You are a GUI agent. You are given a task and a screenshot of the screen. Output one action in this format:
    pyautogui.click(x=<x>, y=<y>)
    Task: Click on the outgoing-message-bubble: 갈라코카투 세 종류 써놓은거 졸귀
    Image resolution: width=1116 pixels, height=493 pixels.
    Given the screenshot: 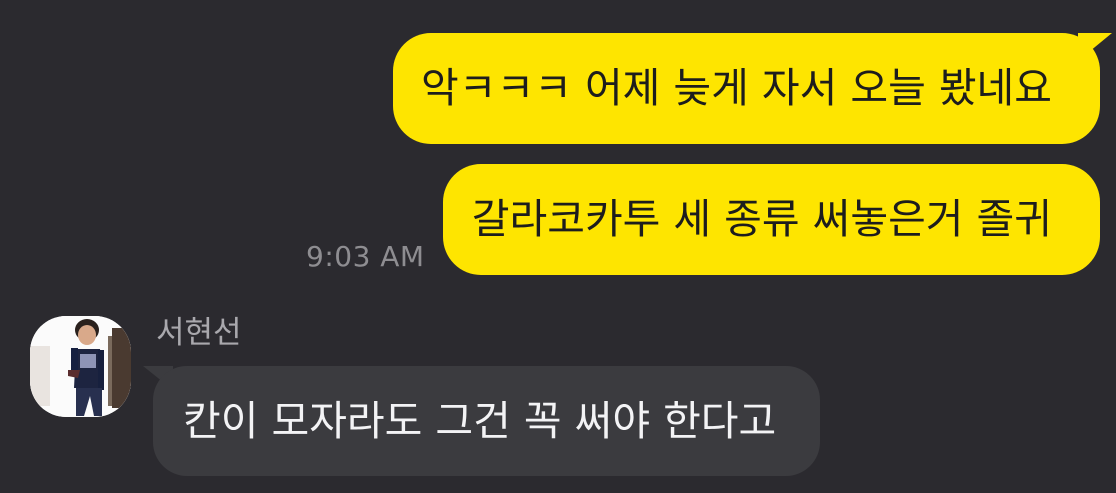 What is the action you would take?
    pyautogui.click(x=771, y=219)
    